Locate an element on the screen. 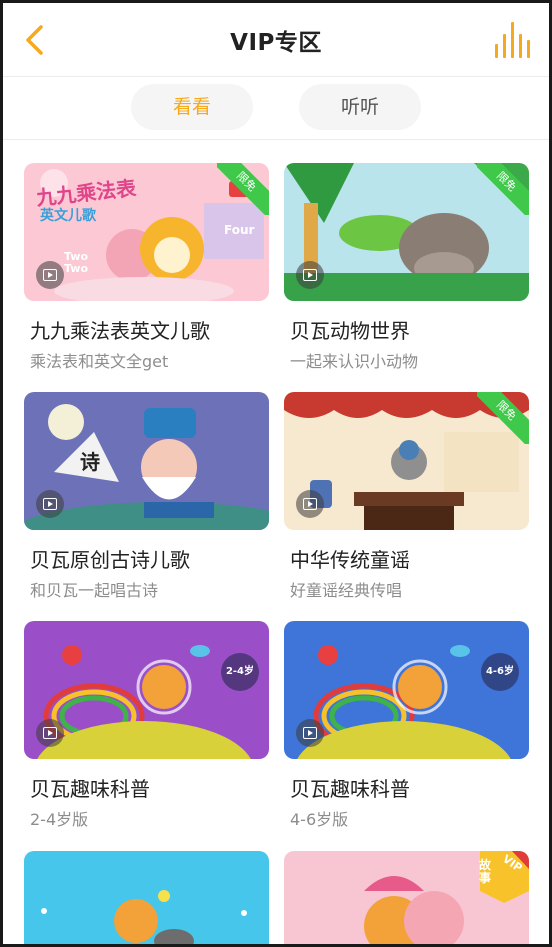  card-subtitle: 2-4岁版 is located at coordinates (59, 819).